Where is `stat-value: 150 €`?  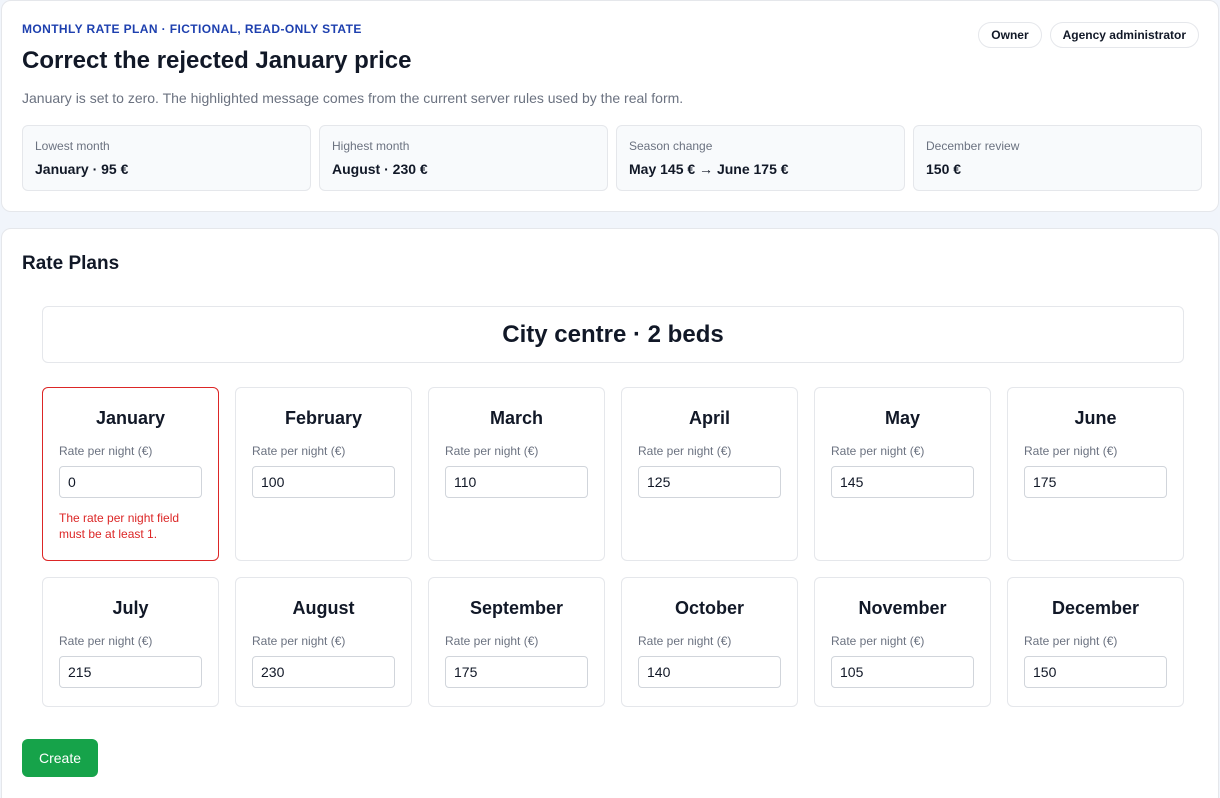 stat-value: 150 € is located at coordinates (944, 169).